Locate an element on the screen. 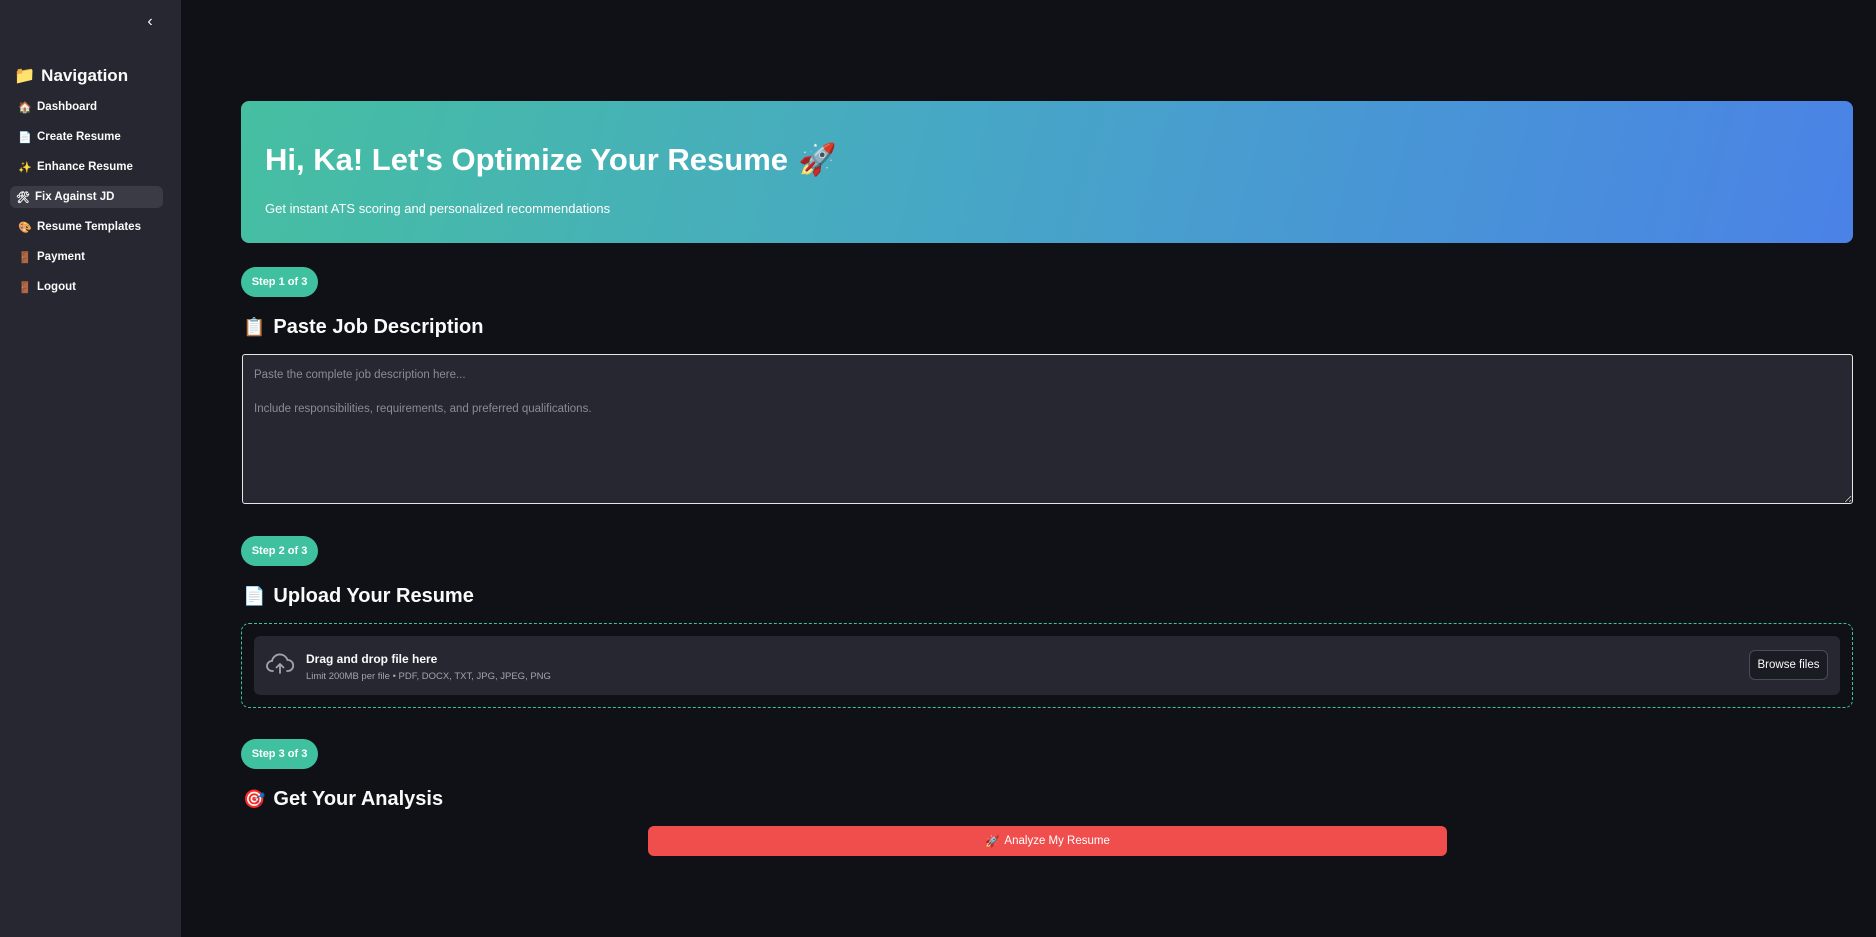 This screenshot has width=1876, height=937. hero-title-text: Hi, Ka! Let's Optimize Your Resume is located at coordinates (527, 159).